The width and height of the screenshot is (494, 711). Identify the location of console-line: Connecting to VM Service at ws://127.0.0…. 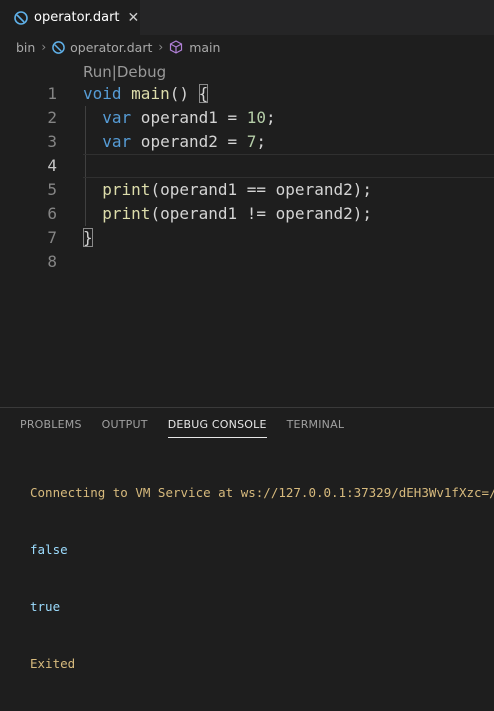
(262, 492).